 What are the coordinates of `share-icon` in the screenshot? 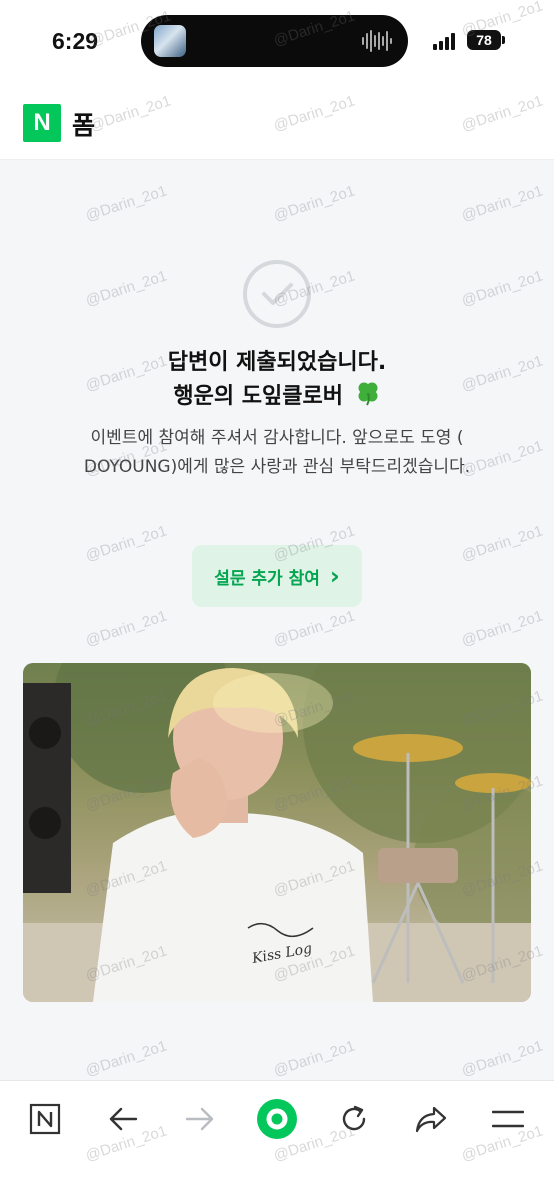 It's located at (431, 1119).